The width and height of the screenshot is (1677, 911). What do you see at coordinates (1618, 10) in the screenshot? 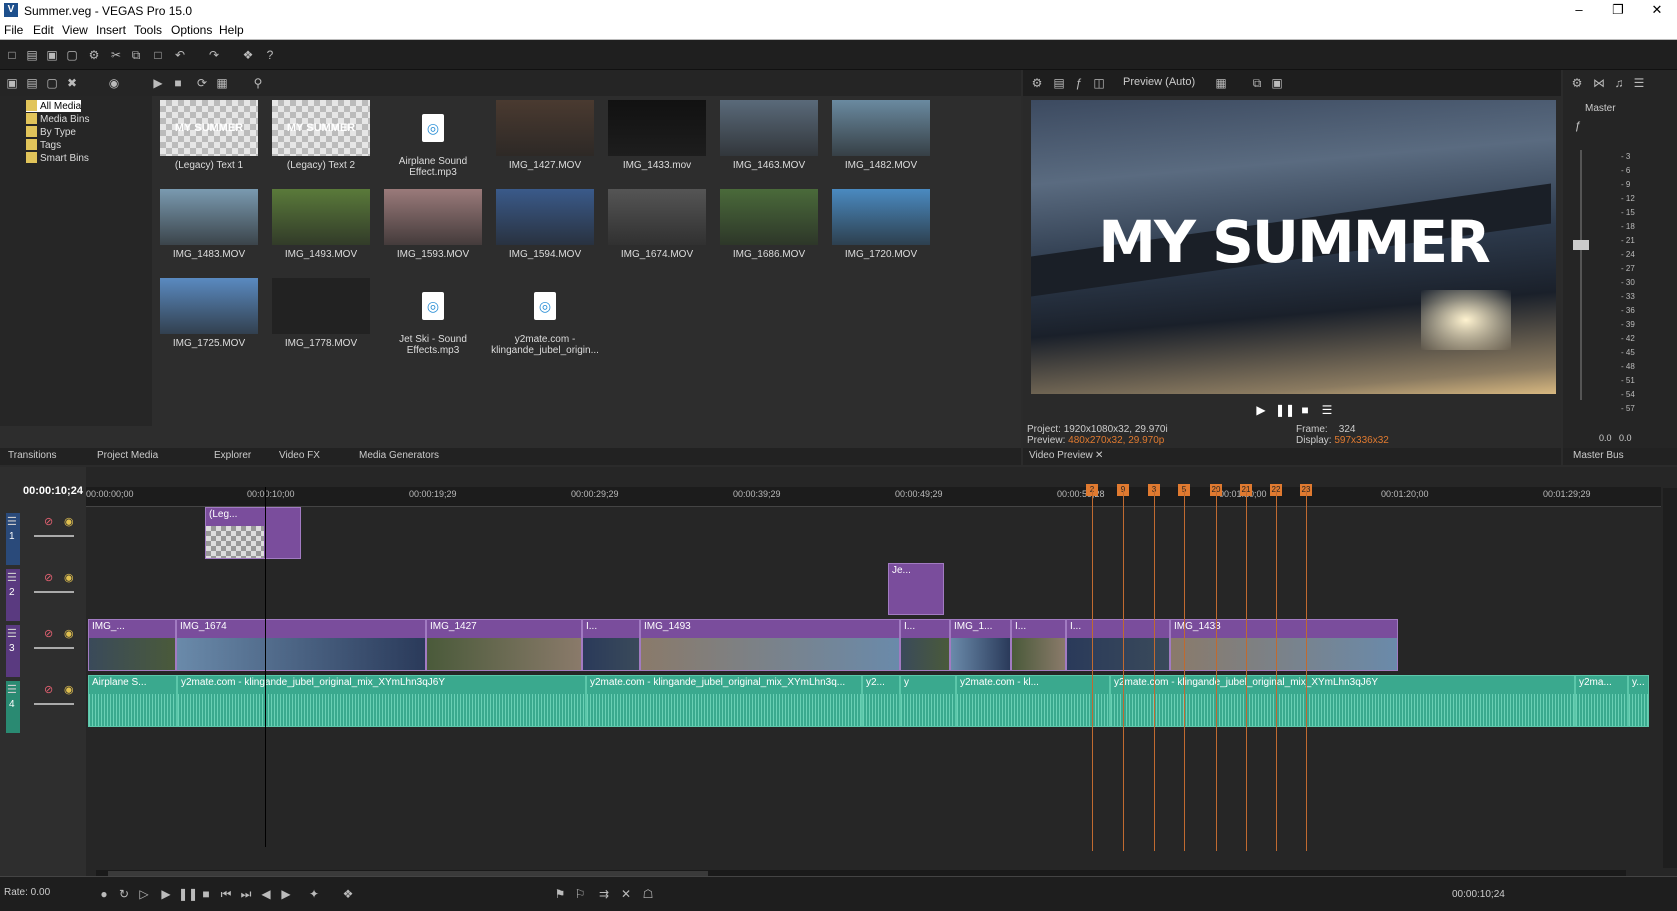
I see `restore-button: ❐` at bounding box center [1618, 10].